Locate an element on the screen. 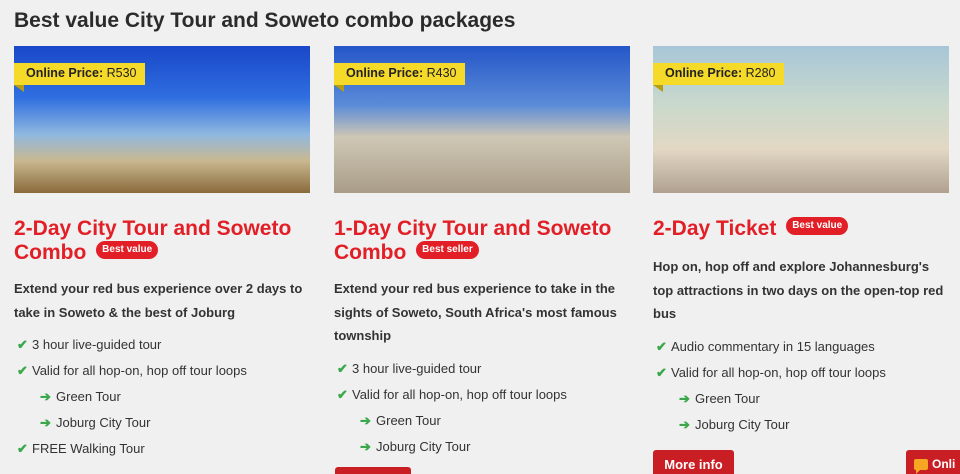 Image resolution: width=960 pixels, height=474 pixels. package-image: Online Price: R430 is located at coordinates (482, 119).